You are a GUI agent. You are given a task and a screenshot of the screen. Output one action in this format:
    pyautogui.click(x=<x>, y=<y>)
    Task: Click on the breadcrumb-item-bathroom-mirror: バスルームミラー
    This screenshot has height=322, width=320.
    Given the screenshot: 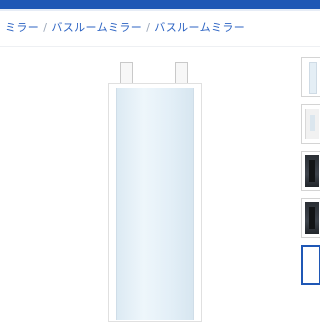 What is the action you would take?
    pyautogui.click(x=96, y=27)
    